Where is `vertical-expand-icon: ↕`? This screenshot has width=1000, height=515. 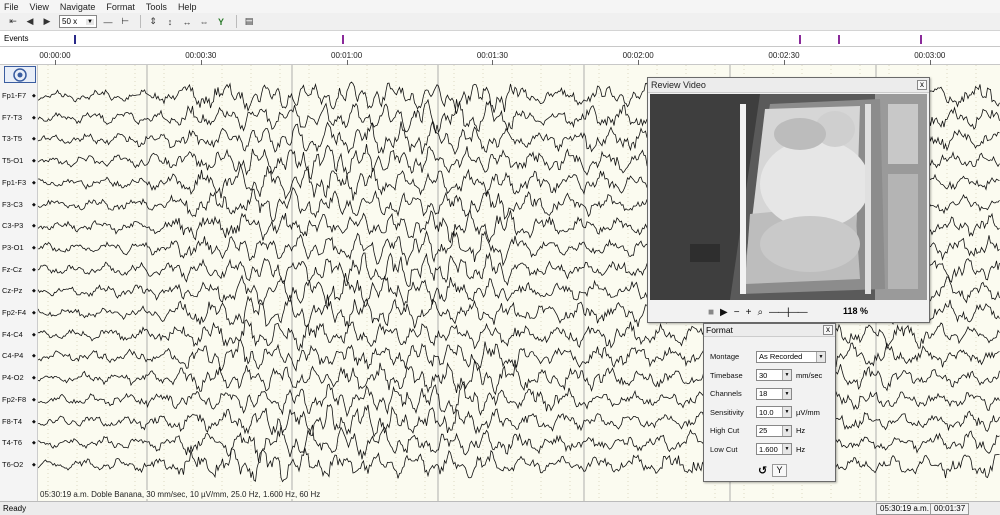
vertical-expand-icon: ↕ is located at coordinates (170, 22).